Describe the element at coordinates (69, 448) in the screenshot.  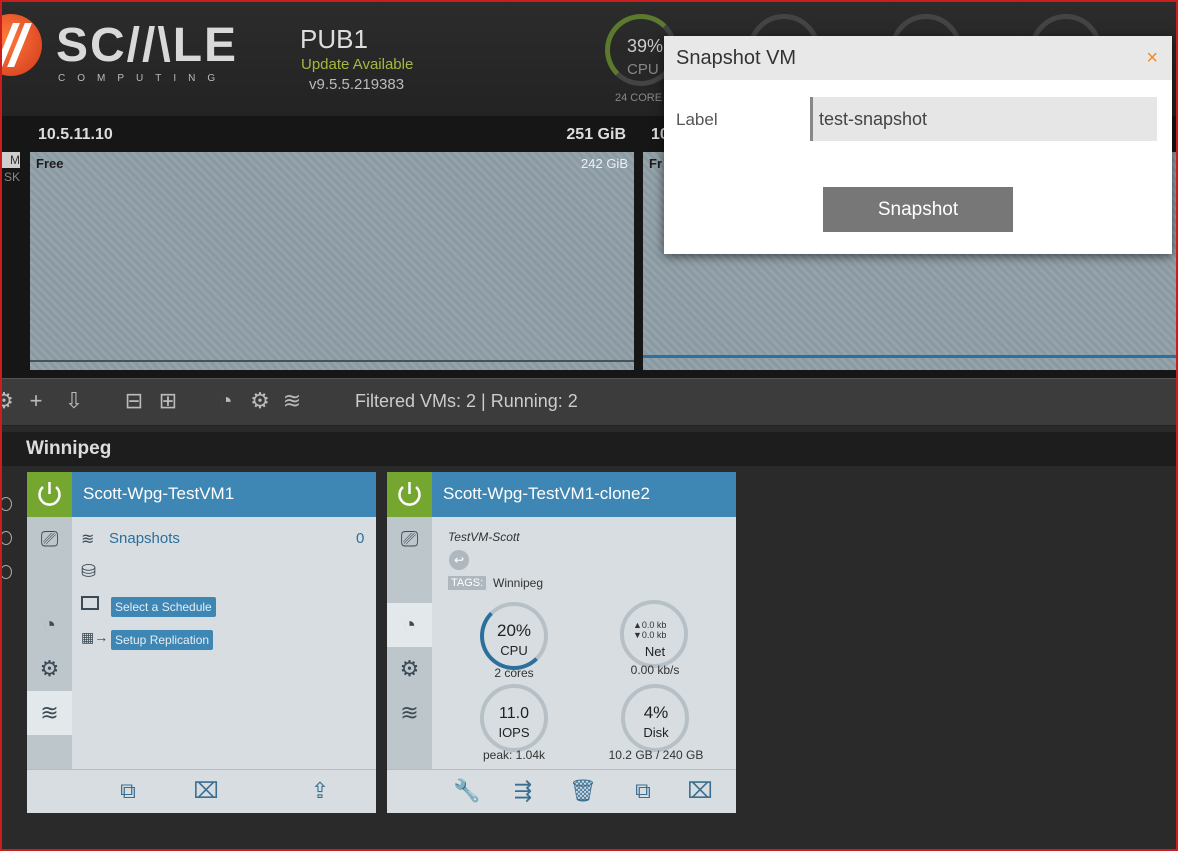
I see `group-title: Winnipeg` at that location.